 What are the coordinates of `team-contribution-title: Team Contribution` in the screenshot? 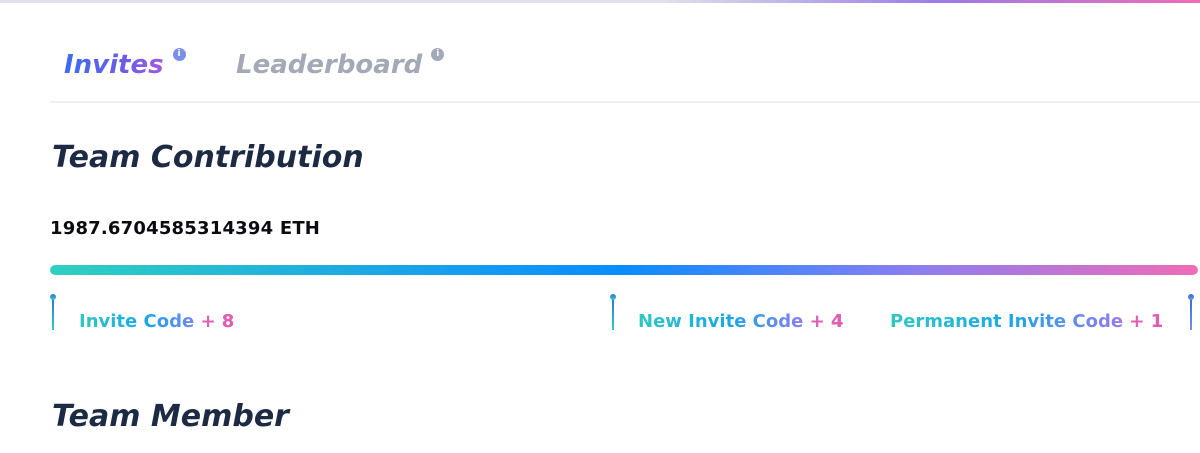 It's located at (208, 157).